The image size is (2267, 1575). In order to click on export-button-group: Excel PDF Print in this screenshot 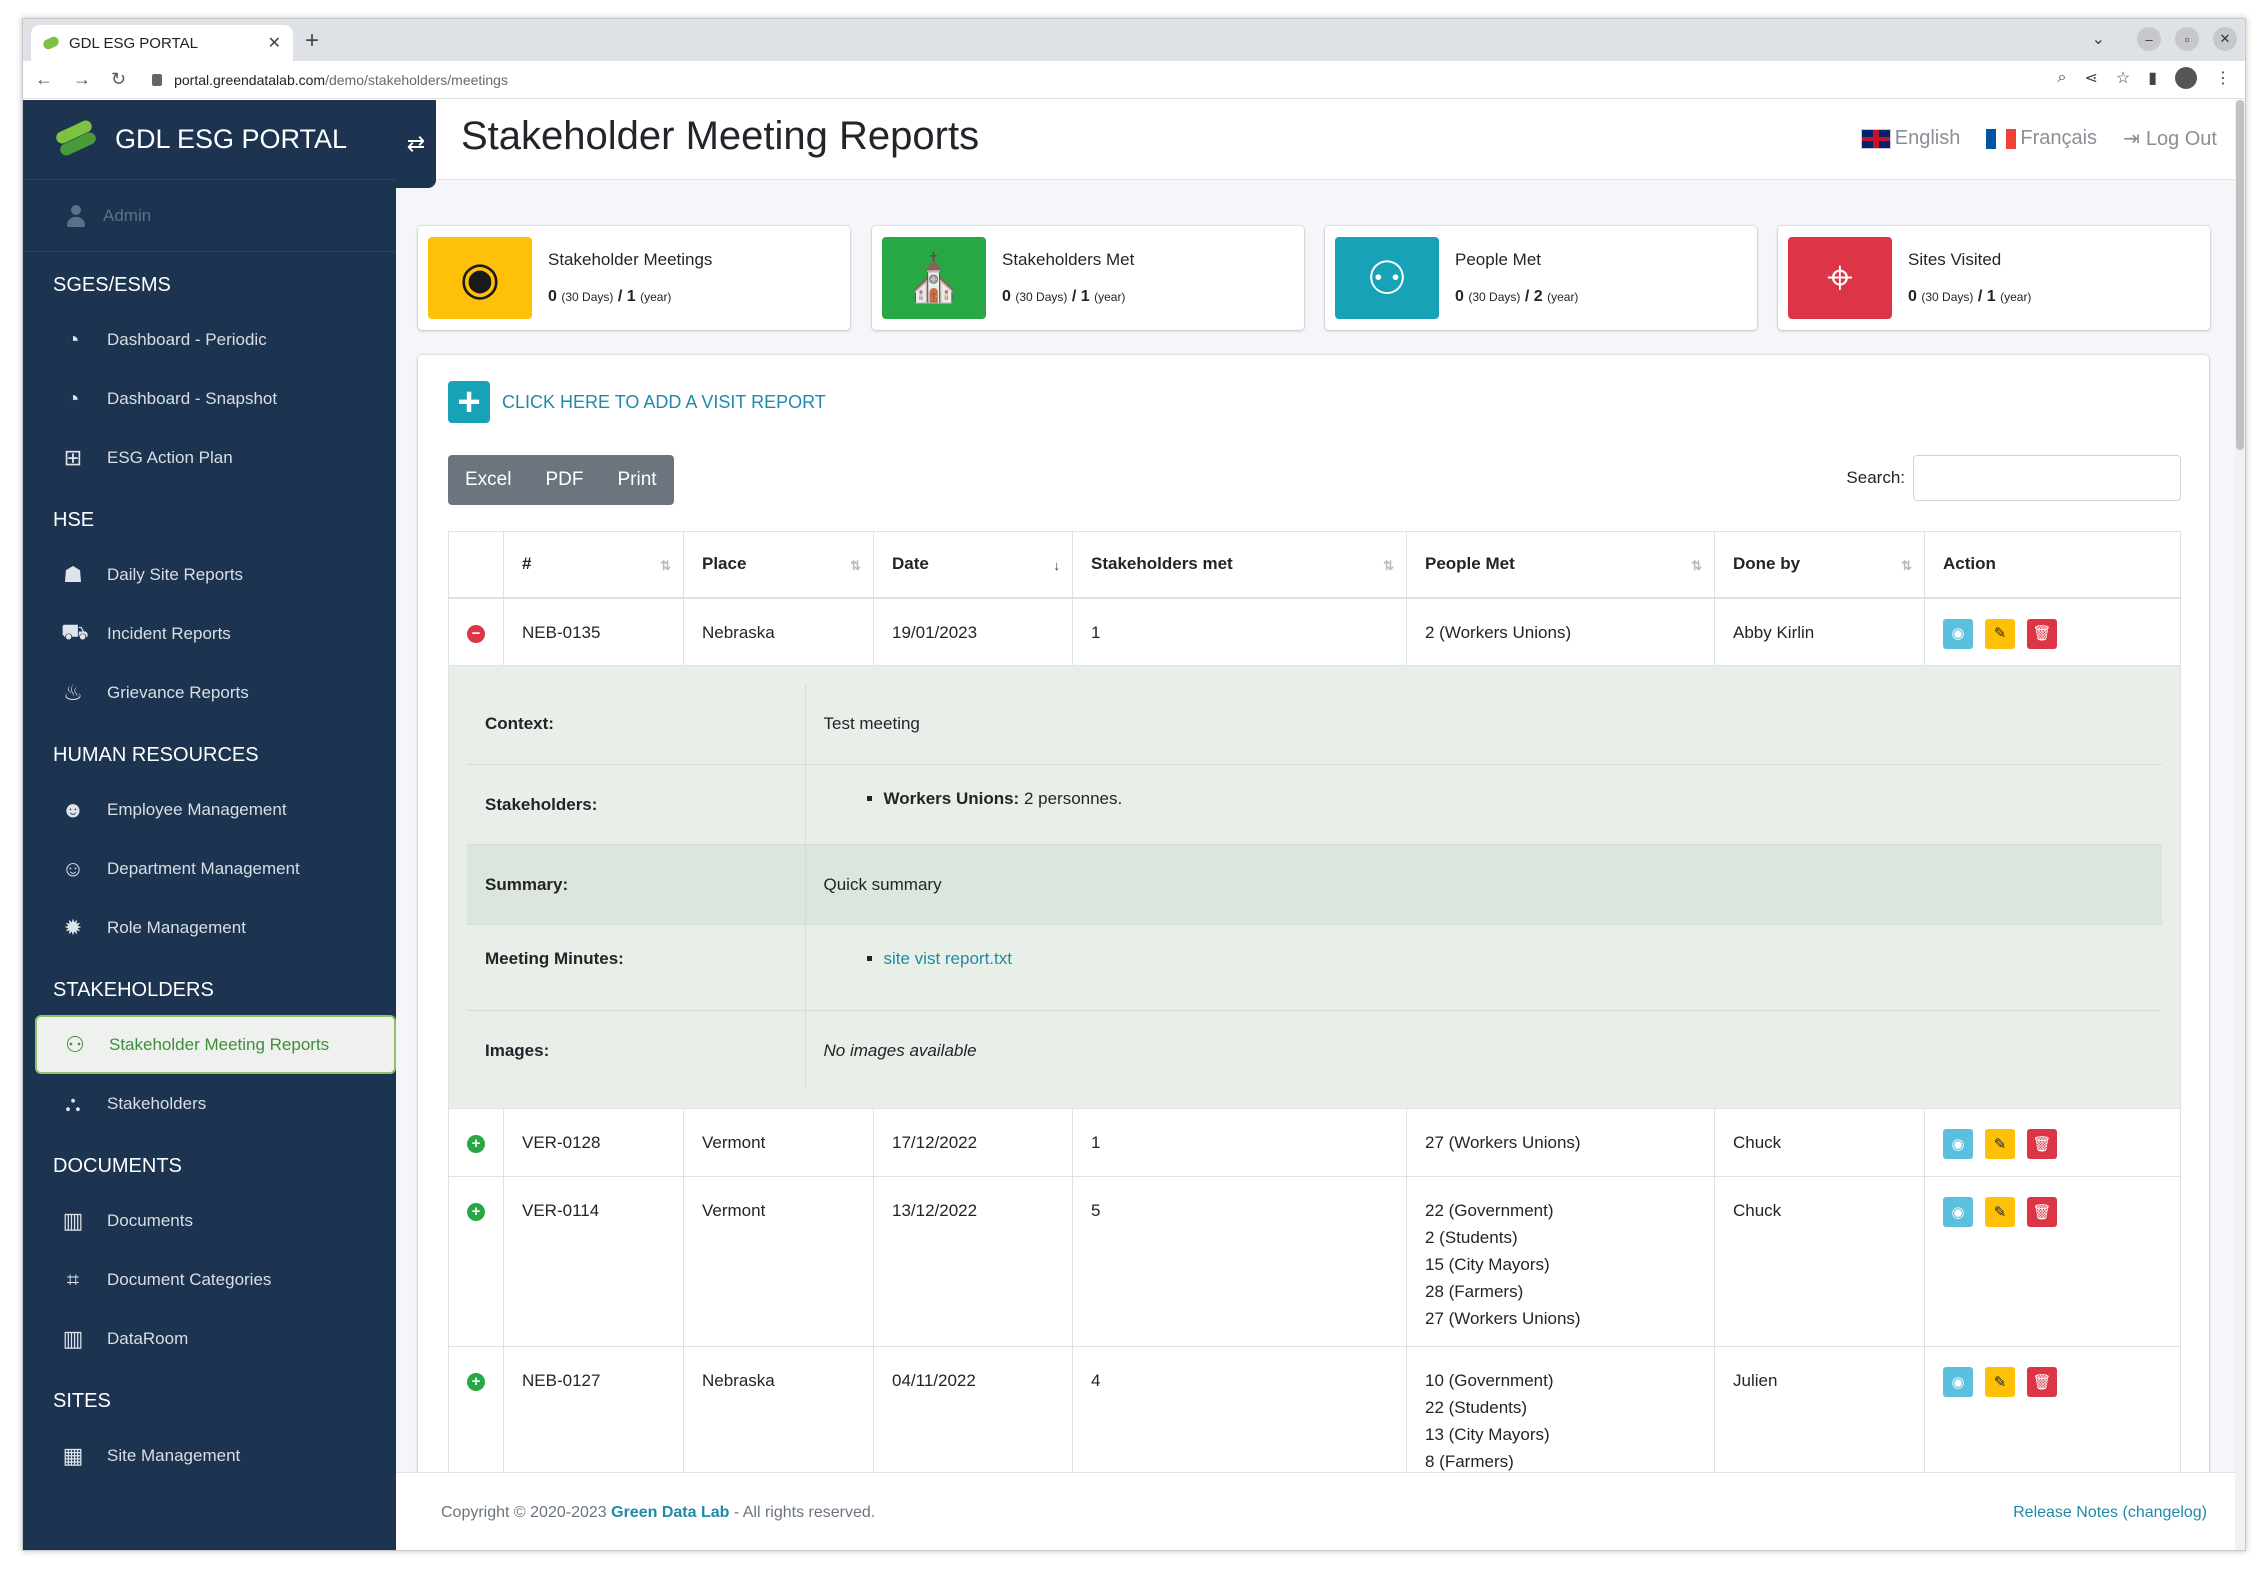, I will do `click(561, 480)`.